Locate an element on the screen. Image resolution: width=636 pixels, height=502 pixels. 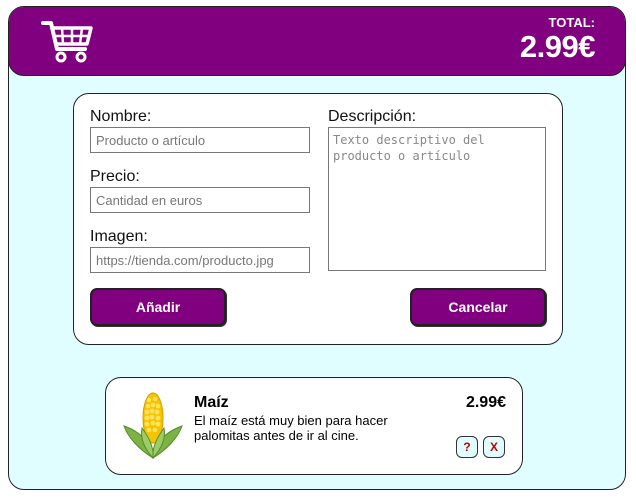
imagen-input is located at coordinates (200, 260).